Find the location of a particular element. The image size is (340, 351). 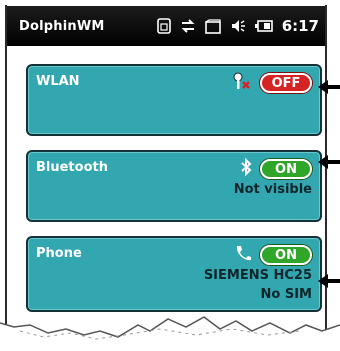

callout-arrow-bluetooth is located at coordinates (329, 162).